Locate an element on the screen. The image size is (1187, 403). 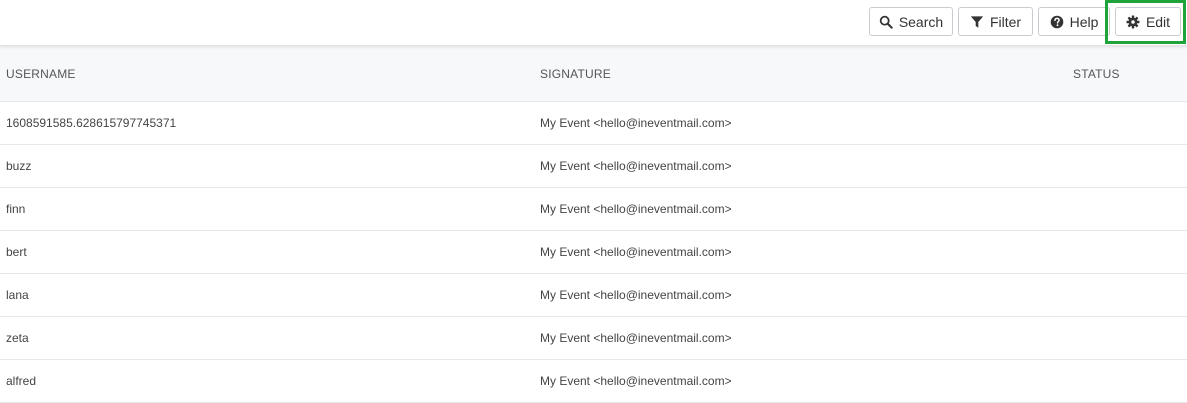
toolbar: Search Filter Help Edit is located at coordinates (593, 23).